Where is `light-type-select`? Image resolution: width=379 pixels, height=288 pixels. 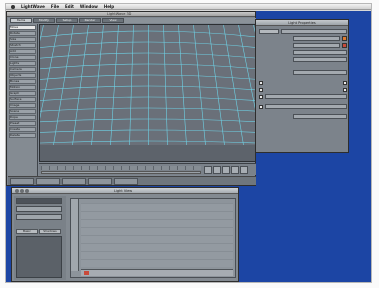 light-type-select is located at coordinates (320, 72).